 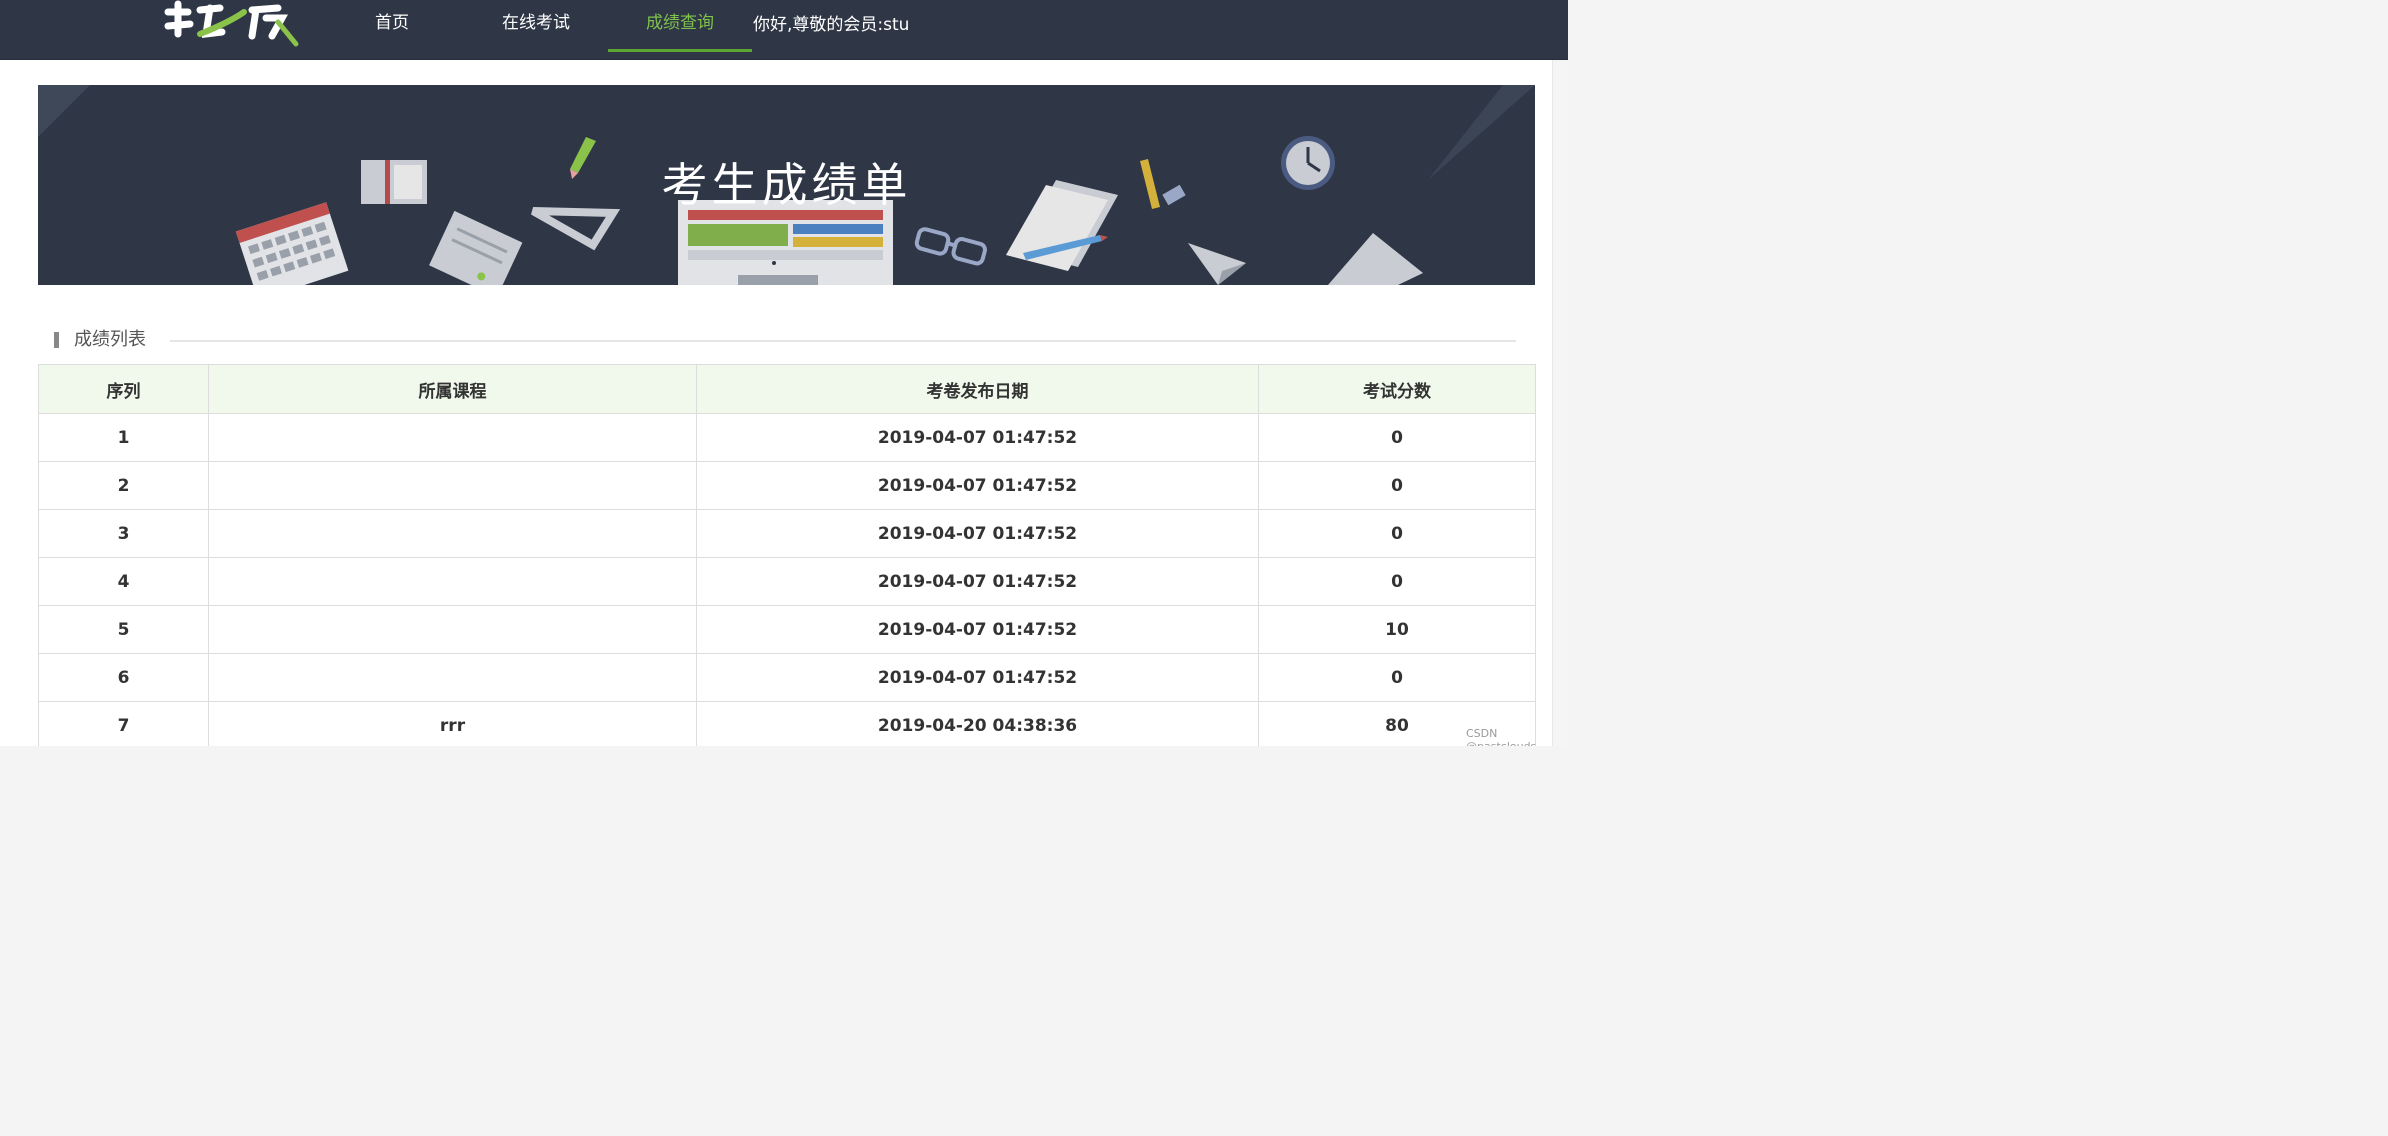 What do you see at coordinates (110, 339) in the screenshot?
I see `section-title: 成绩列表` at bounding box center [110, 339].